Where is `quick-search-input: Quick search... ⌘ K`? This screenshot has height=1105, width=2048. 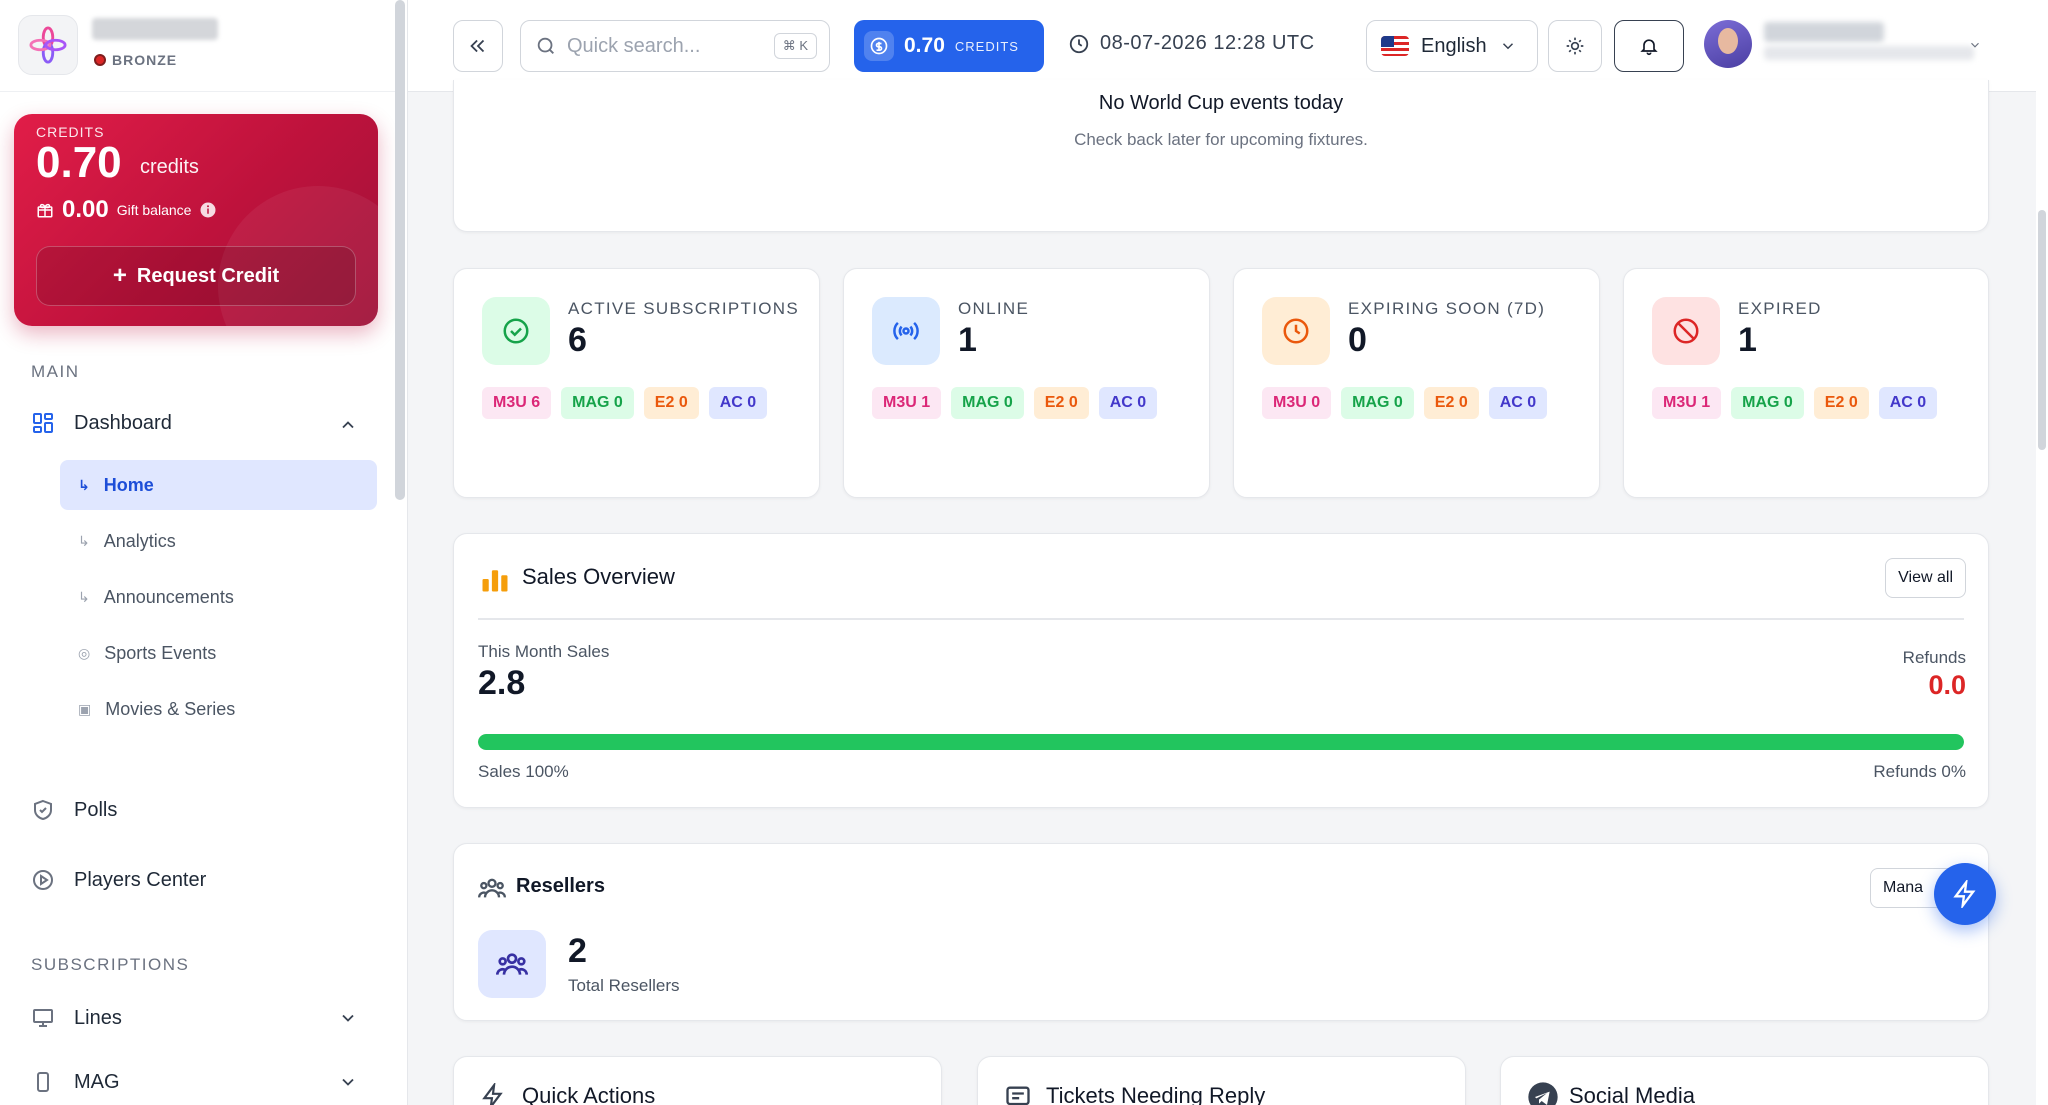 quick-search-input: Quick search... ⌘ K is located at coordinates (675, 46).